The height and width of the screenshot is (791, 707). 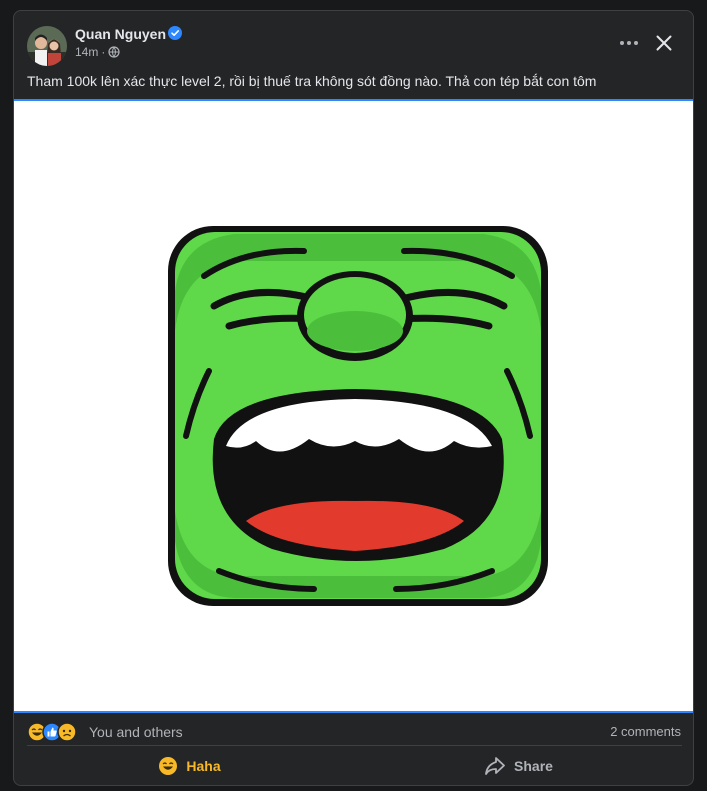 What do you see at coordinates (114, 52) in the screenshot?
I see `globe-icon` at bounding box center [114, 52].